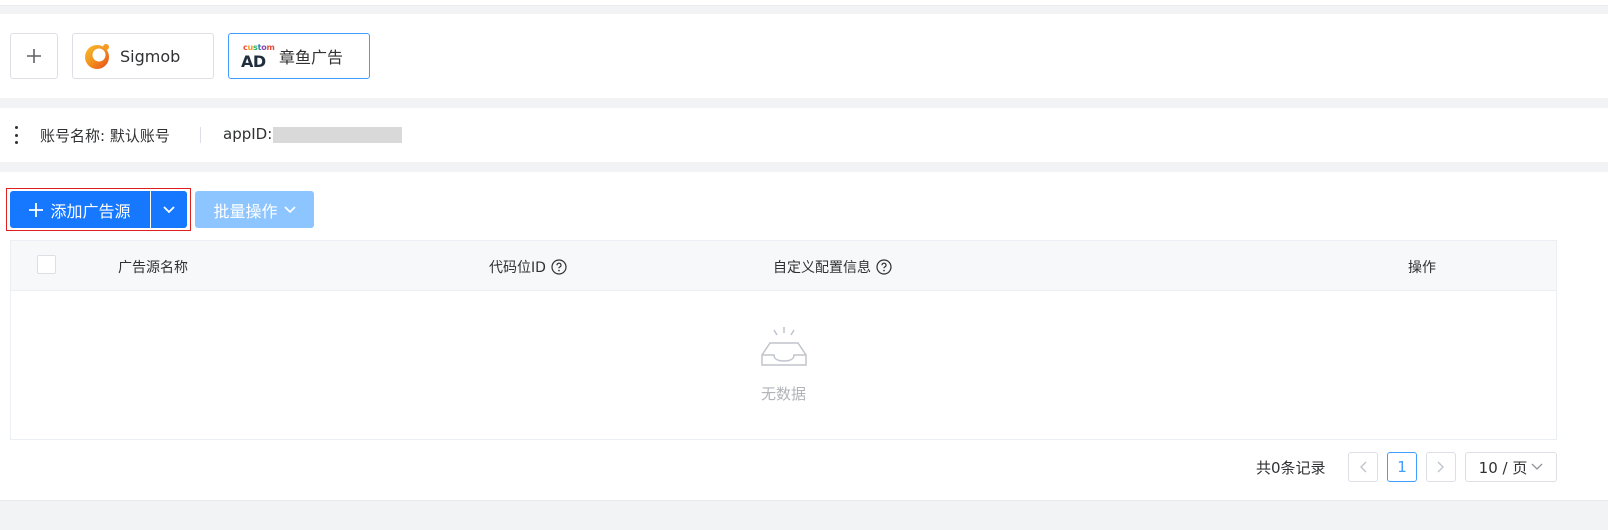  I want to click on account-name: 账号名称: 默认账号, so click(105, 136).